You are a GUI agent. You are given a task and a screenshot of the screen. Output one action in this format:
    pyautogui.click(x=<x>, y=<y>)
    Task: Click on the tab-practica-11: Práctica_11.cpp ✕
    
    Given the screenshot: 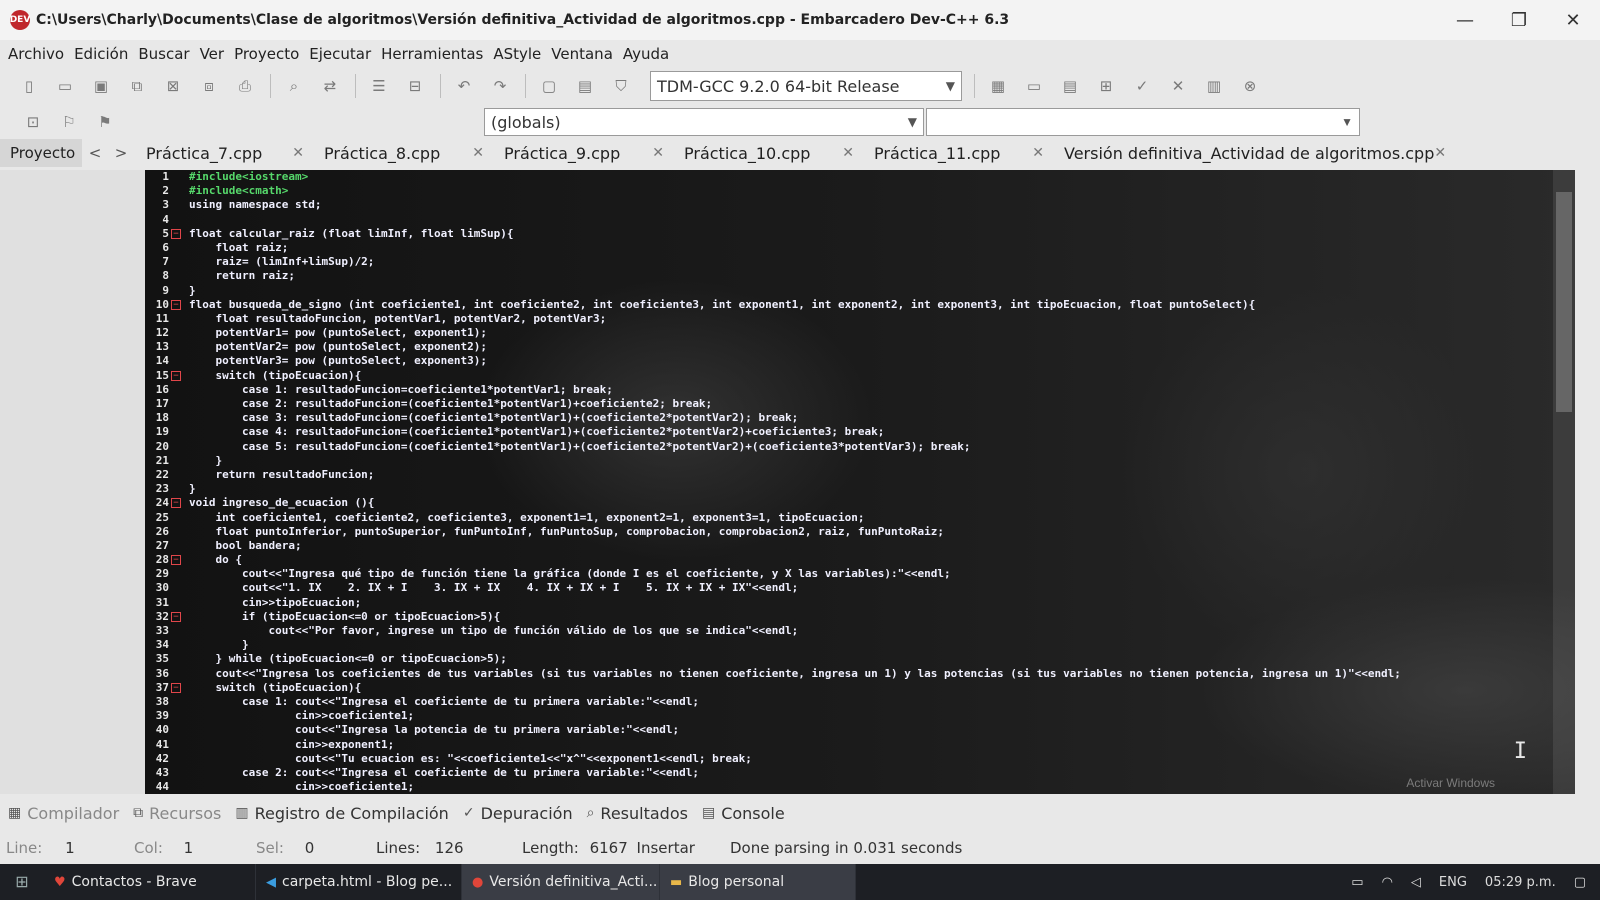 What is the action you would take?
    pyautogui.click(x=957, y=153)
    